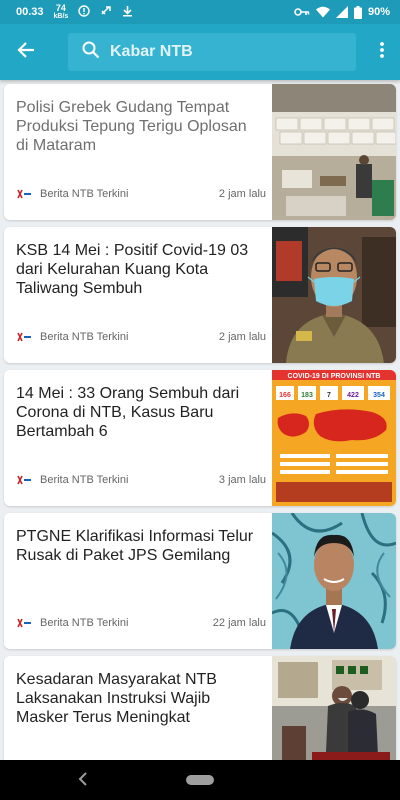 The image size is (400, 800). What do you see at coordinates (141, 480) in the screenshot?
I see `news-meta: Berita NTB Terkini 3 jam lalu` at bounding box center [141, 480].